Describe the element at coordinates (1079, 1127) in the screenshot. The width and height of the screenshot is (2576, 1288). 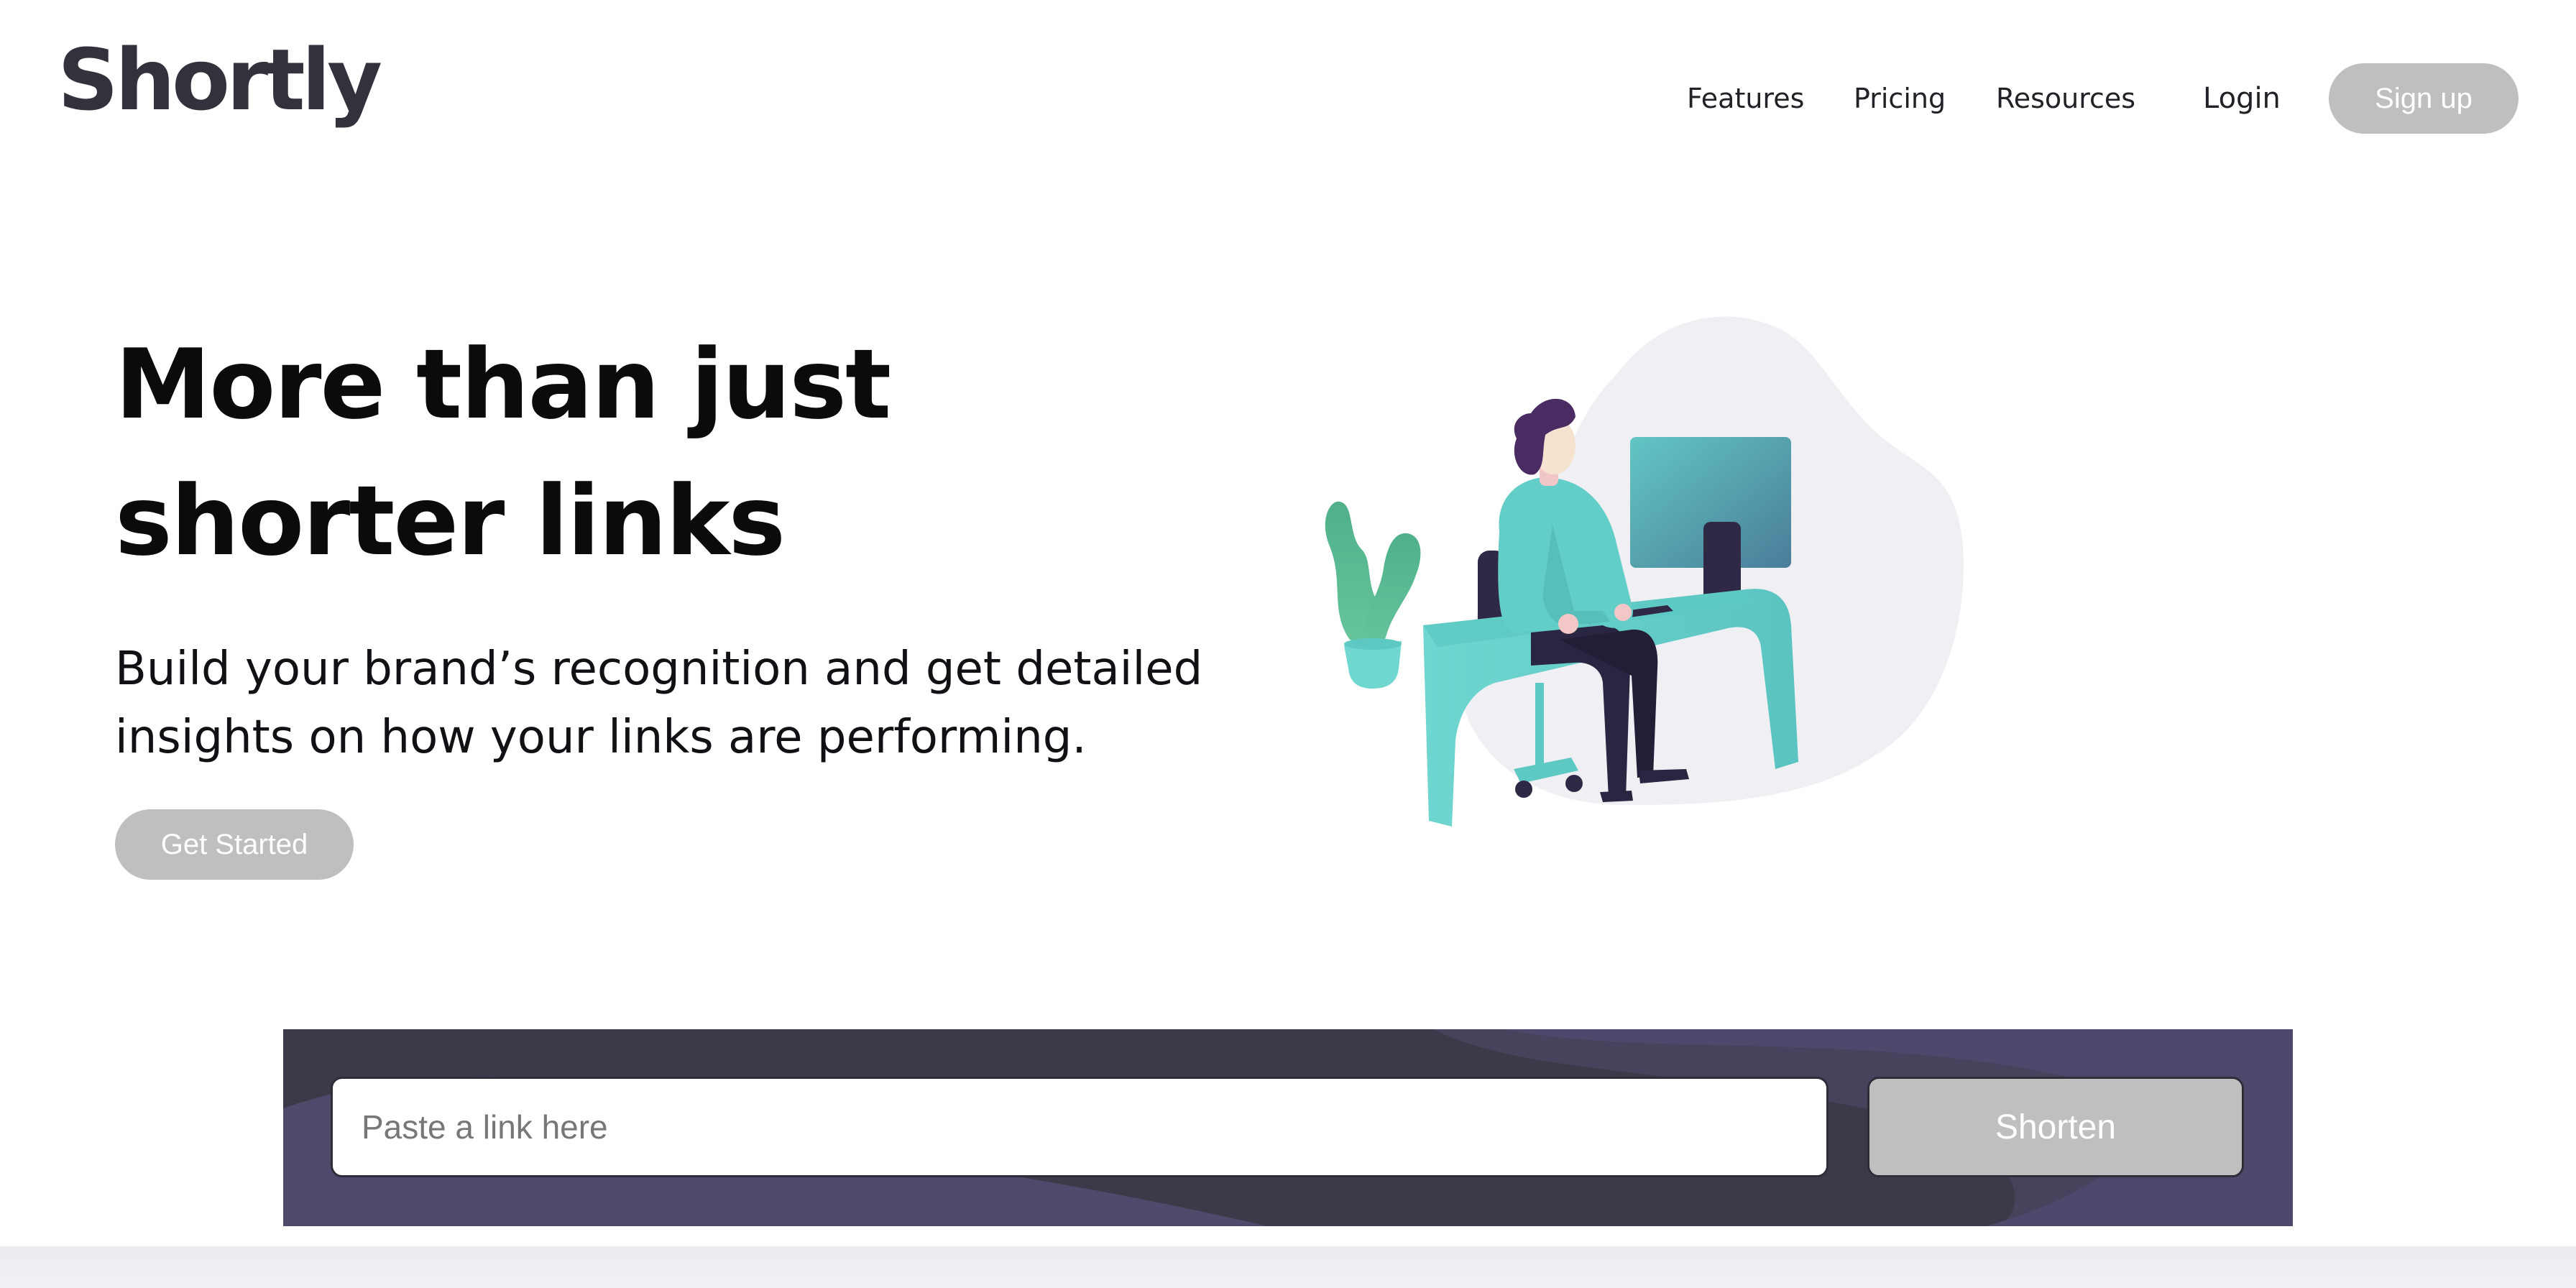
I see `link-input` at that location.